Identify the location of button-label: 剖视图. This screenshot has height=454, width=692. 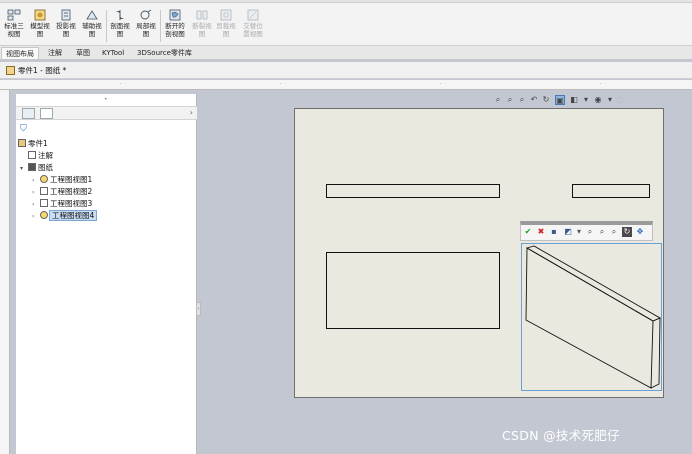
(175, 34).